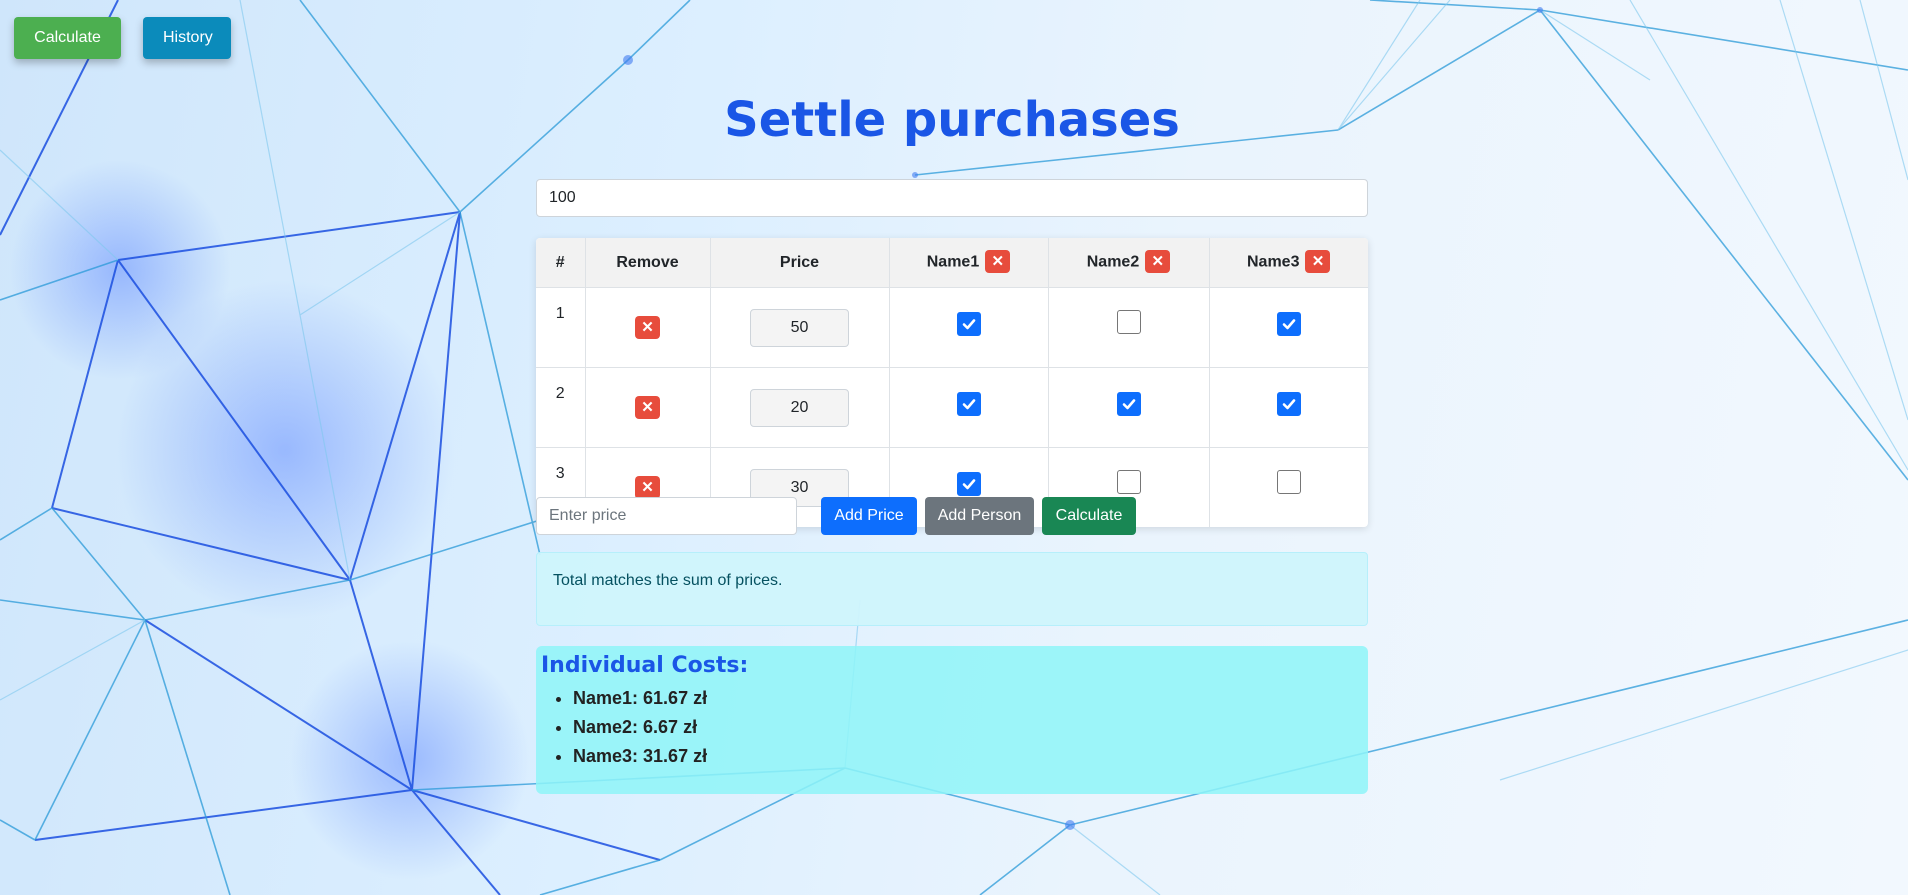  I want to click on table-header-row: # Remove Price Name1 ✕ Name2 ✕ Name3 ✕, so click(952, 263).